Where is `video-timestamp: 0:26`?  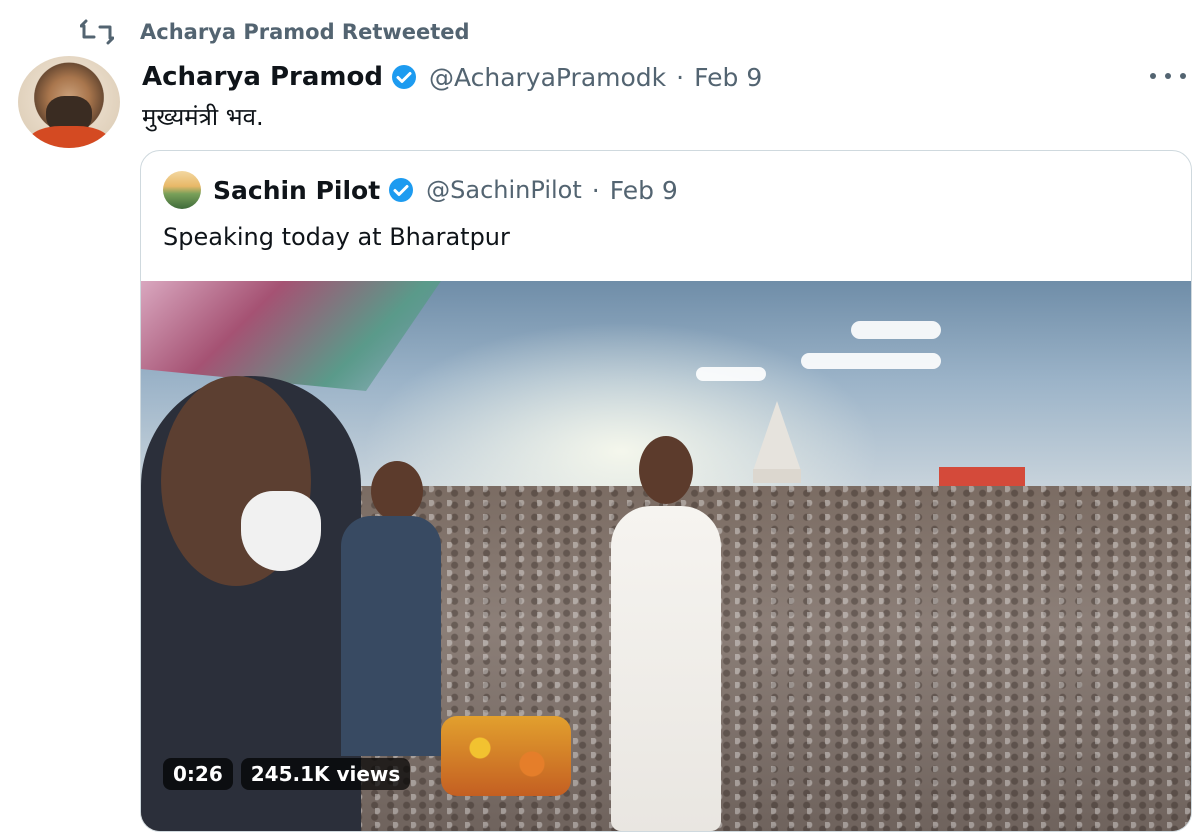 video-timestamp: 0:26 is located at coordinates (198, 774).